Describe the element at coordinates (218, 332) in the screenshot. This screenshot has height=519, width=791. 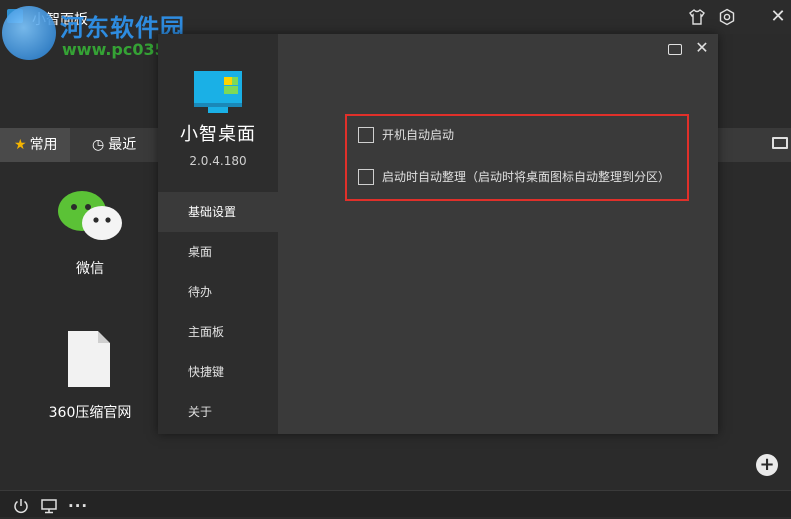
I see `nav-item-main-panel: 主面板` at that location.